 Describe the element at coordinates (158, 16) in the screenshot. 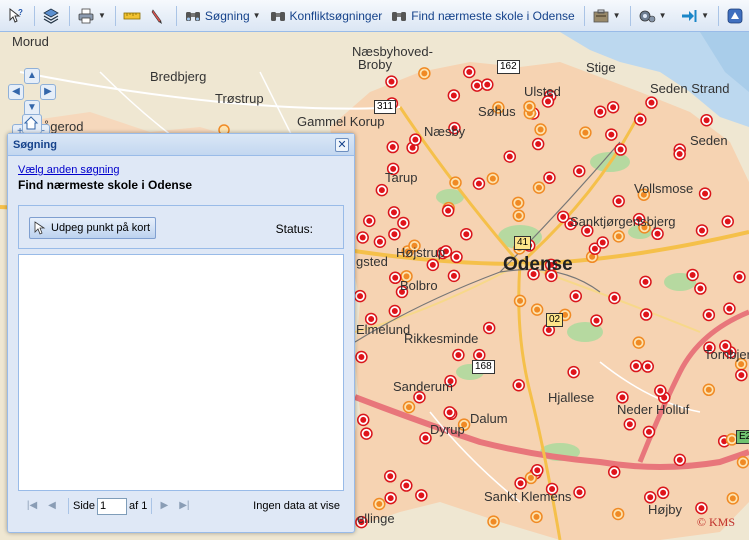

I see `draw-button` at that location.